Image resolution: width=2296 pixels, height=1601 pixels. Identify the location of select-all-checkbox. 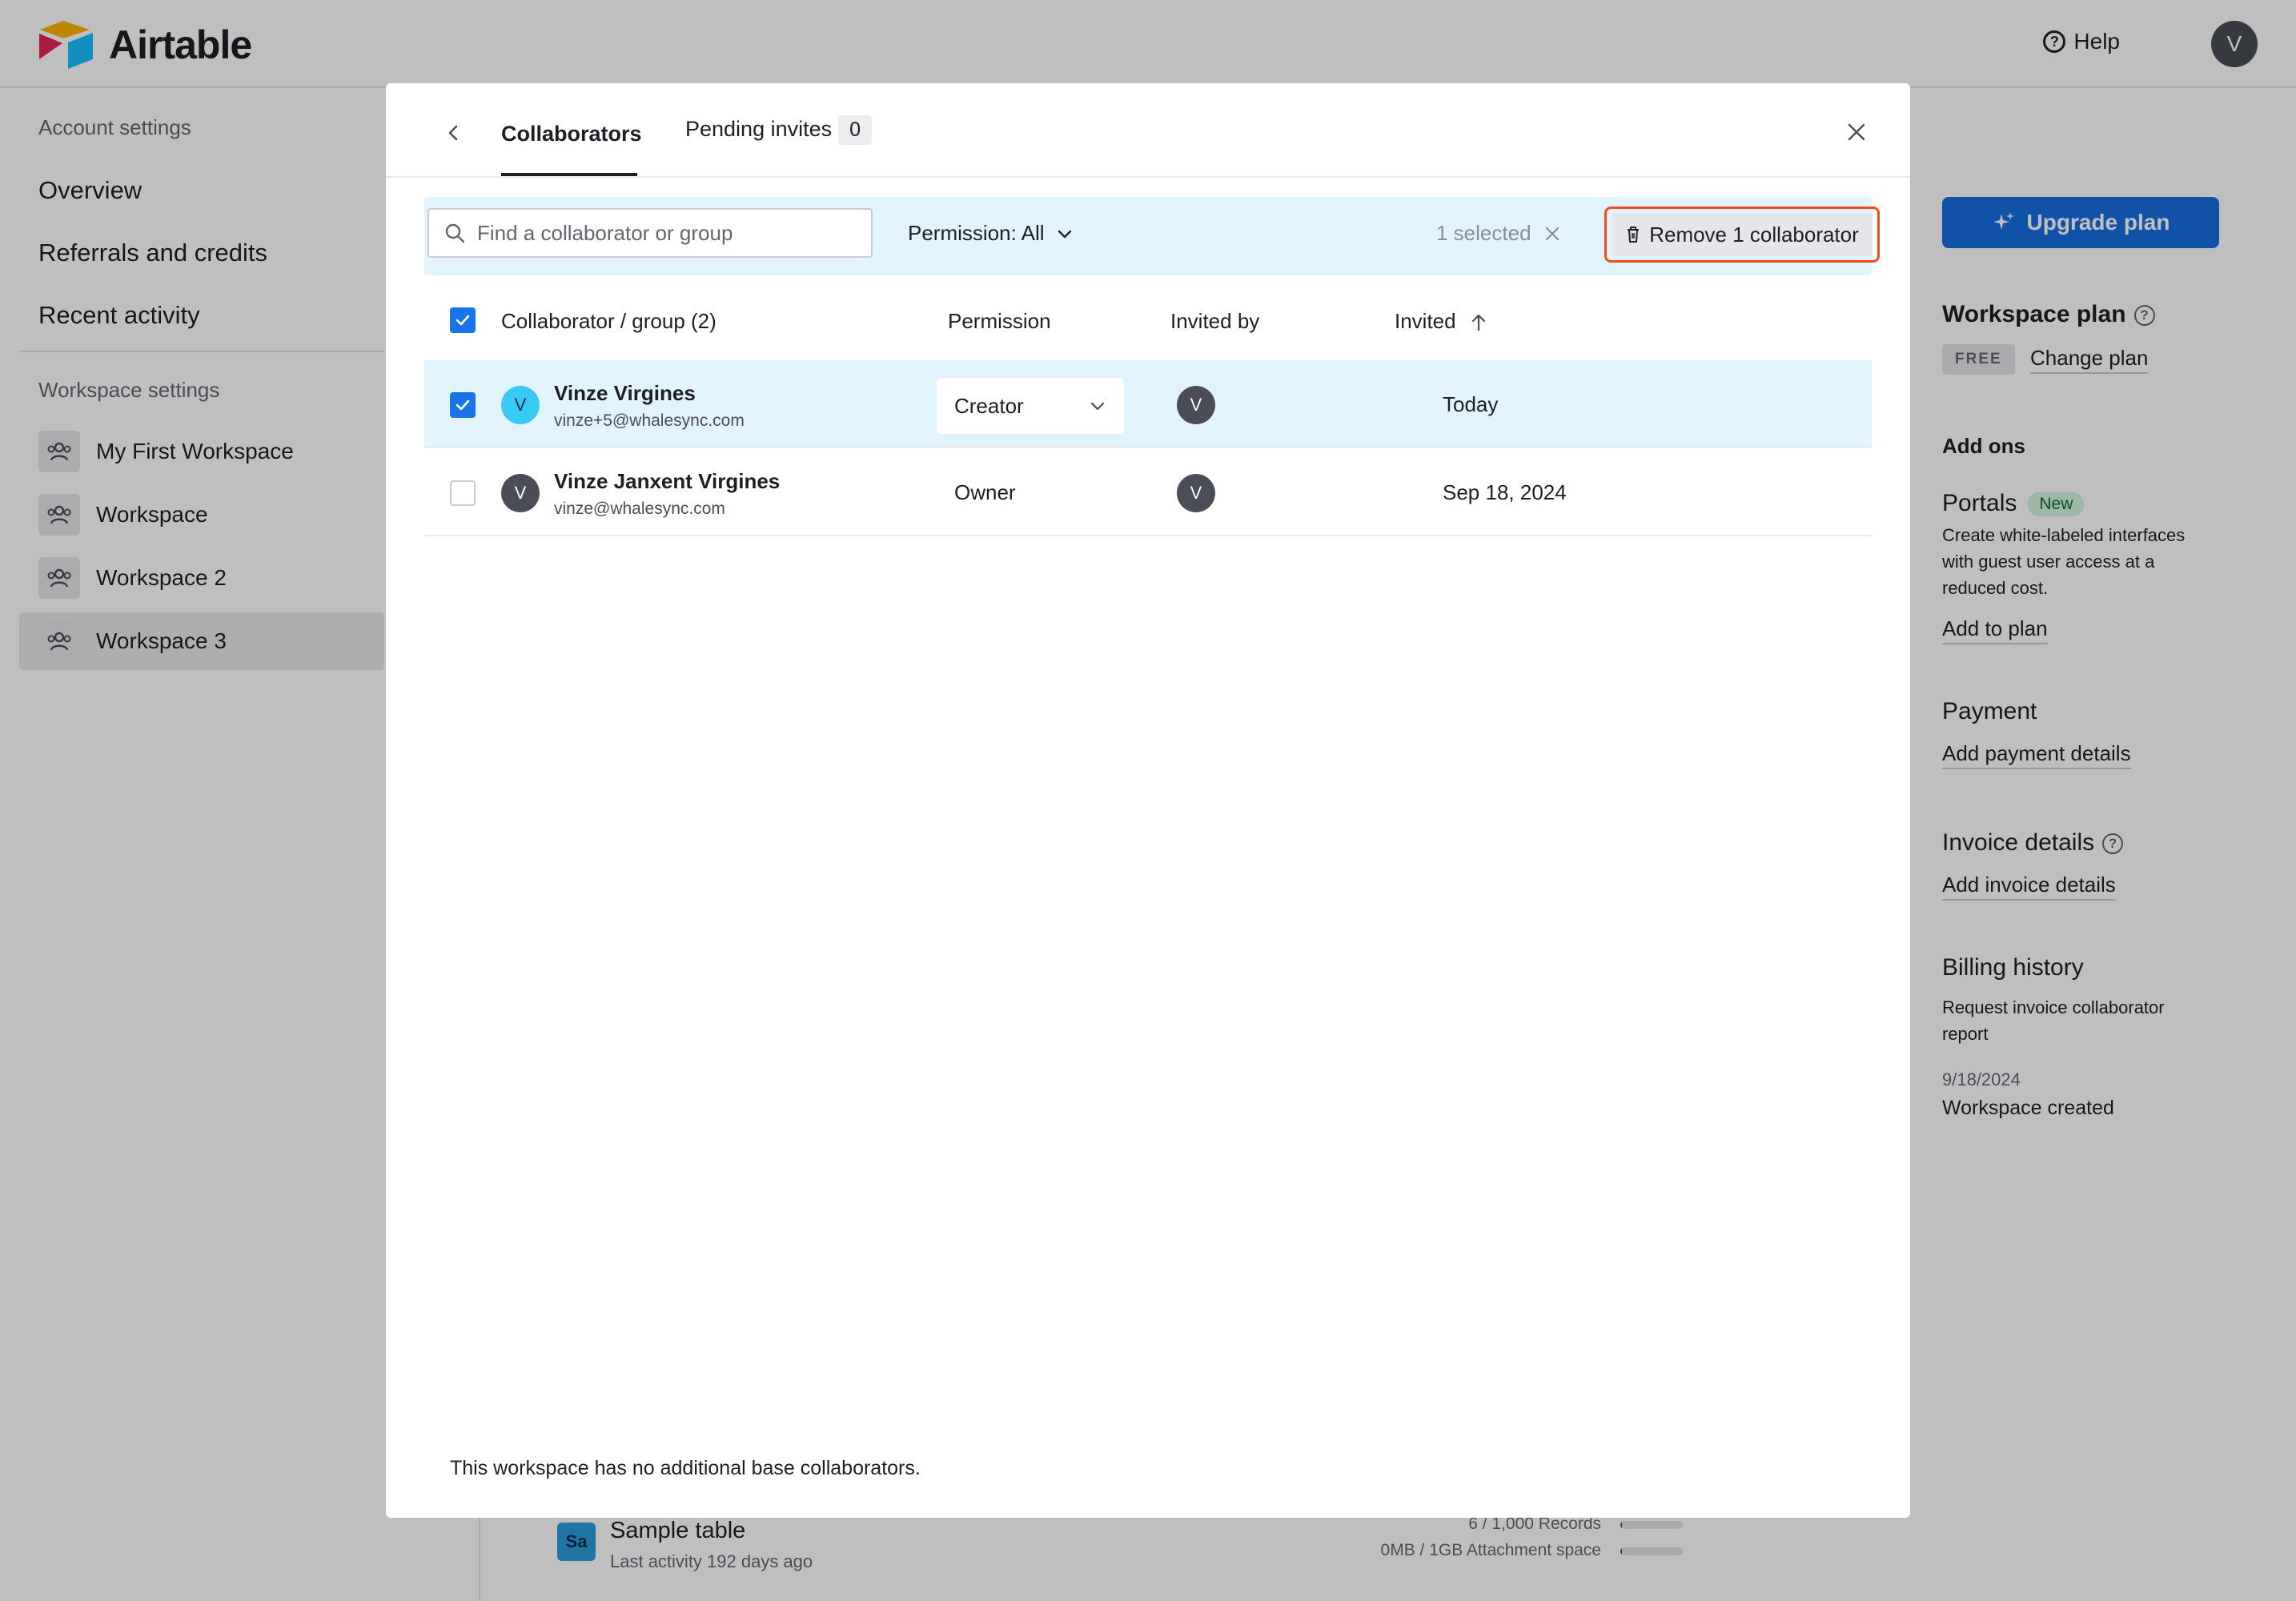
(463, 320).